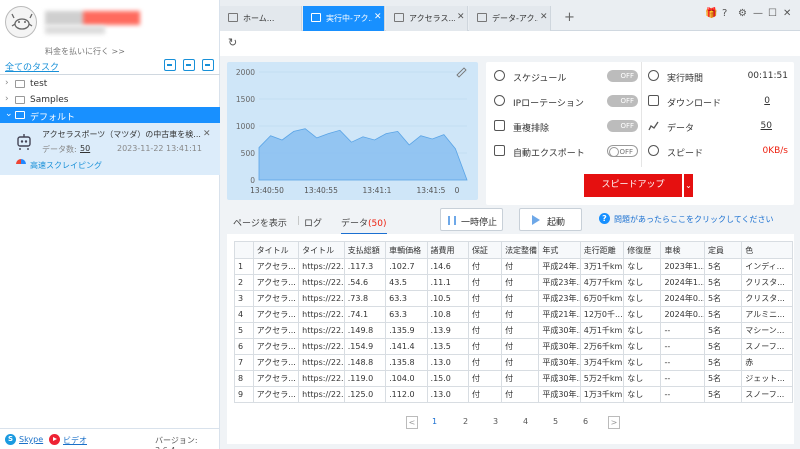  Describe the element at coordinates (447, 250) in the screenshot. I see `column-header: 諸費用` at that location.